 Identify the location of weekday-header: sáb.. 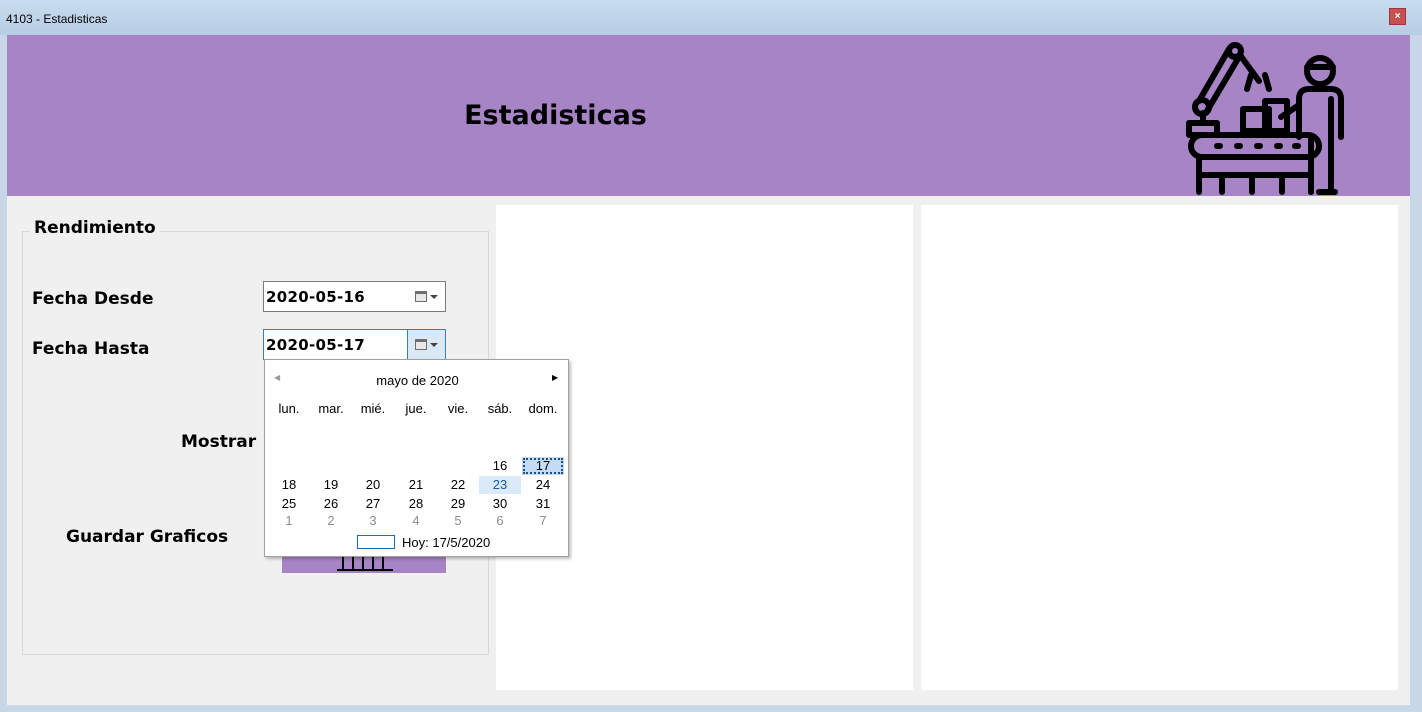
(500, 408).